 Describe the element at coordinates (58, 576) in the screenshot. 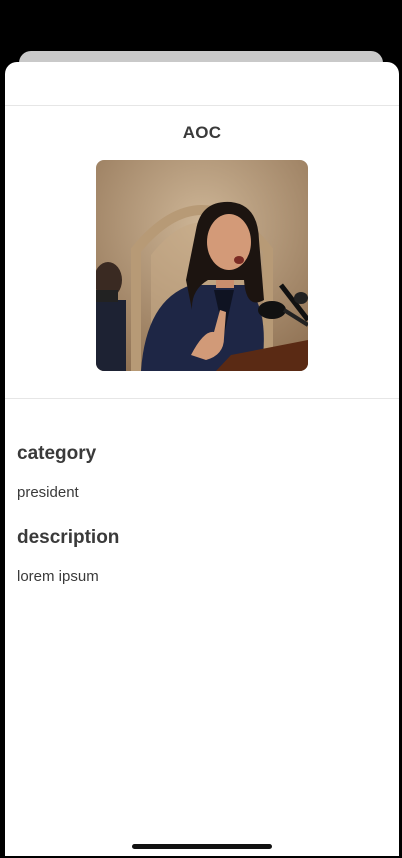

I see `description-value: lorem ipsum` at that location.